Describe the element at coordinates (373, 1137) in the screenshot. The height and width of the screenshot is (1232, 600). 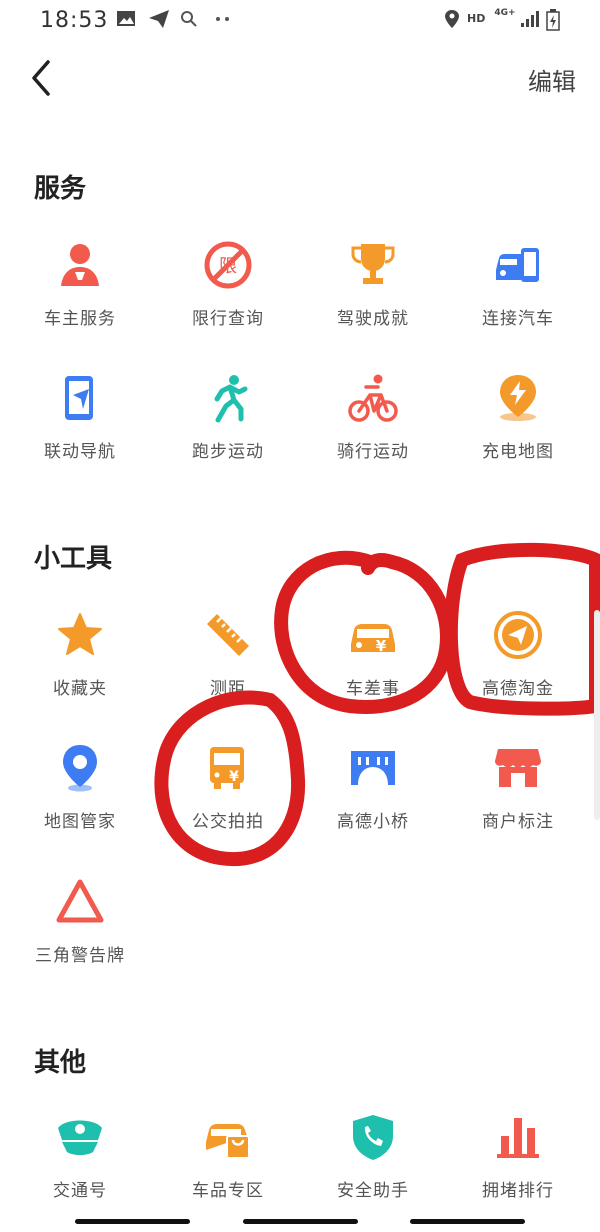
I see `shield-phone-icon` at that location.